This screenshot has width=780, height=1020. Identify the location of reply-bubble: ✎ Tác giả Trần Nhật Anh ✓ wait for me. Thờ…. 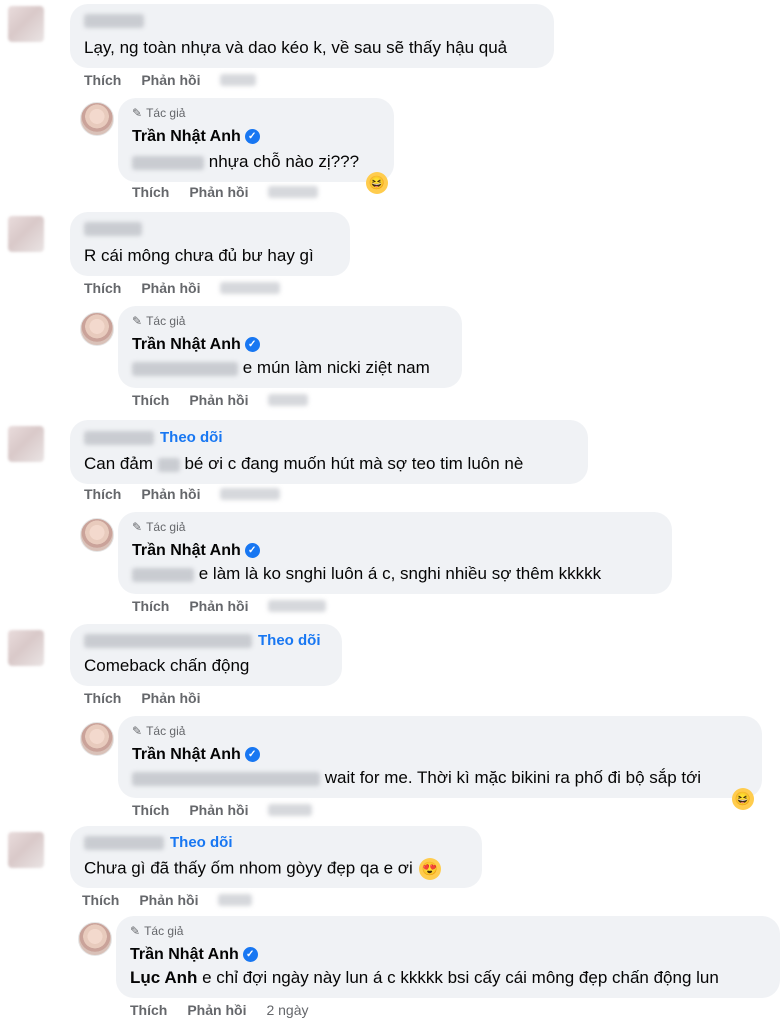
(440, 757).